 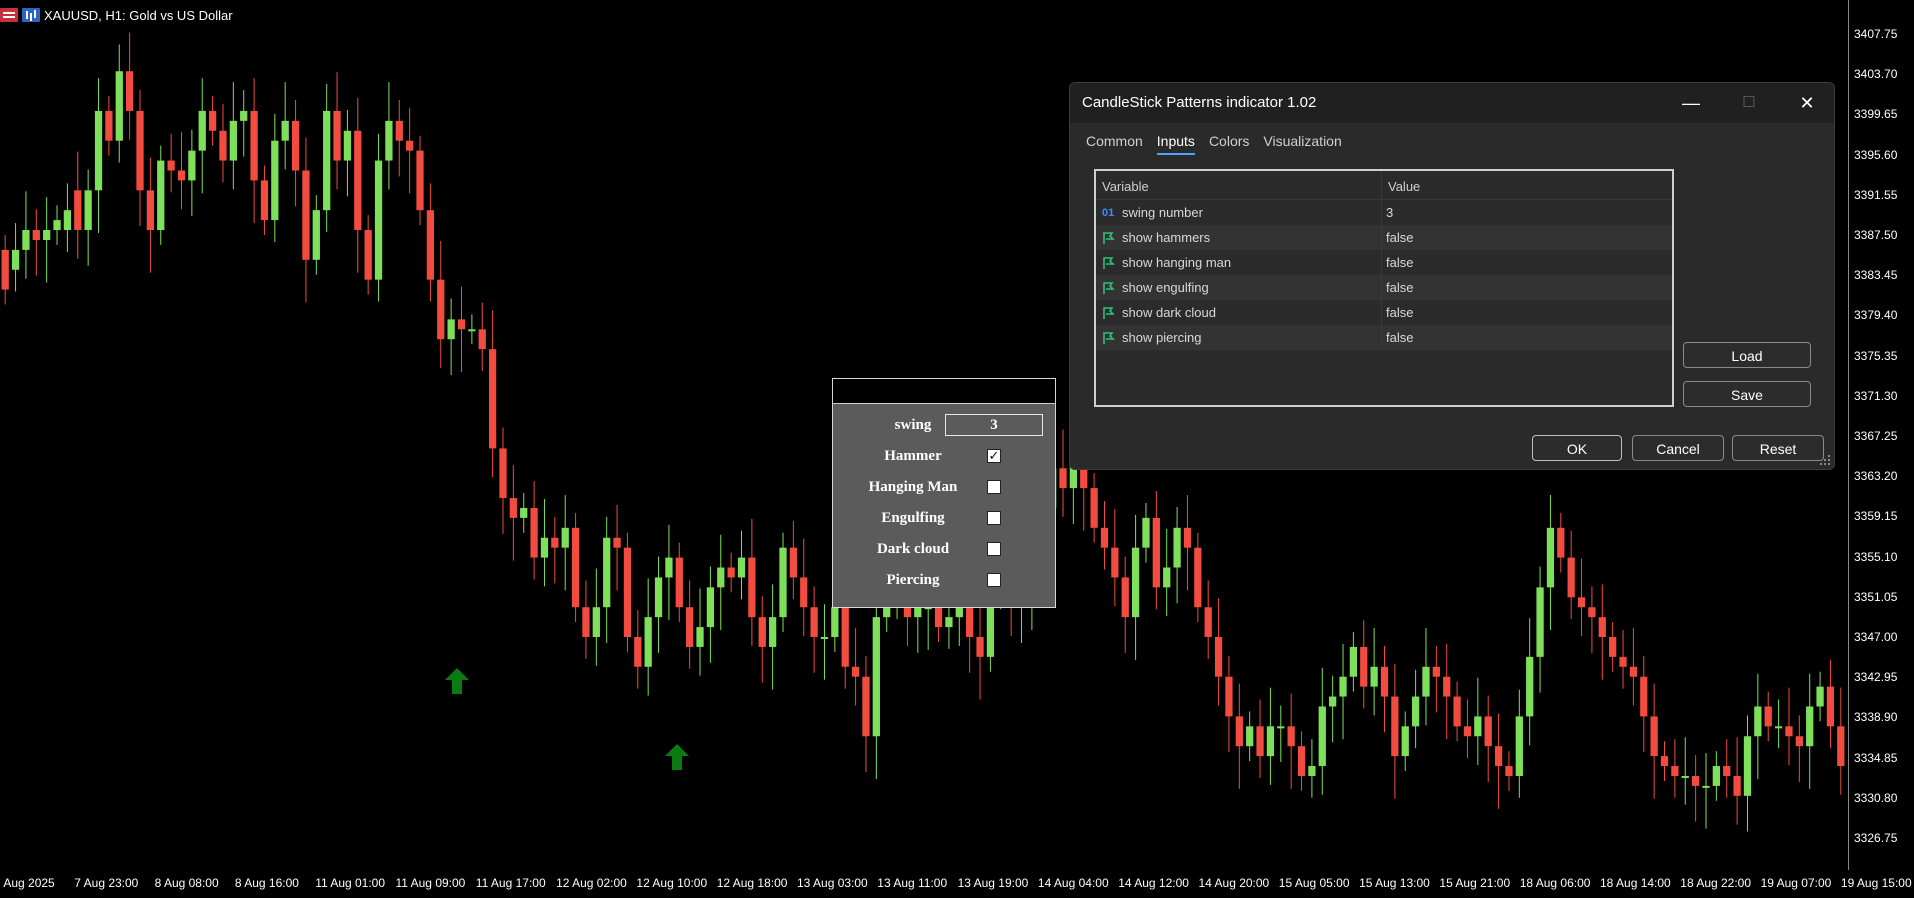 I want to click on reset-button: Reset, so click(x=1778, y=448).